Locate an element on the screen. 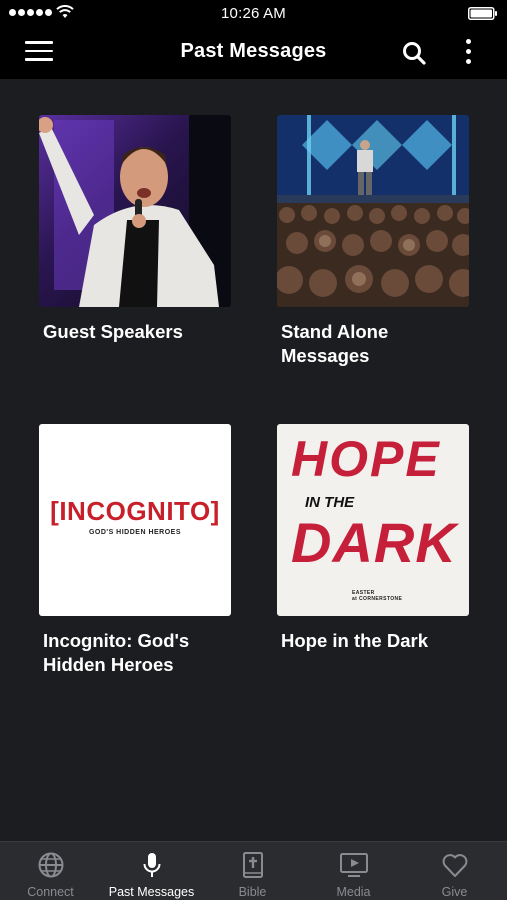 This screenshot has width=507, height=900. card-title: Hope in the Dark is located at coordinates (354, 640).